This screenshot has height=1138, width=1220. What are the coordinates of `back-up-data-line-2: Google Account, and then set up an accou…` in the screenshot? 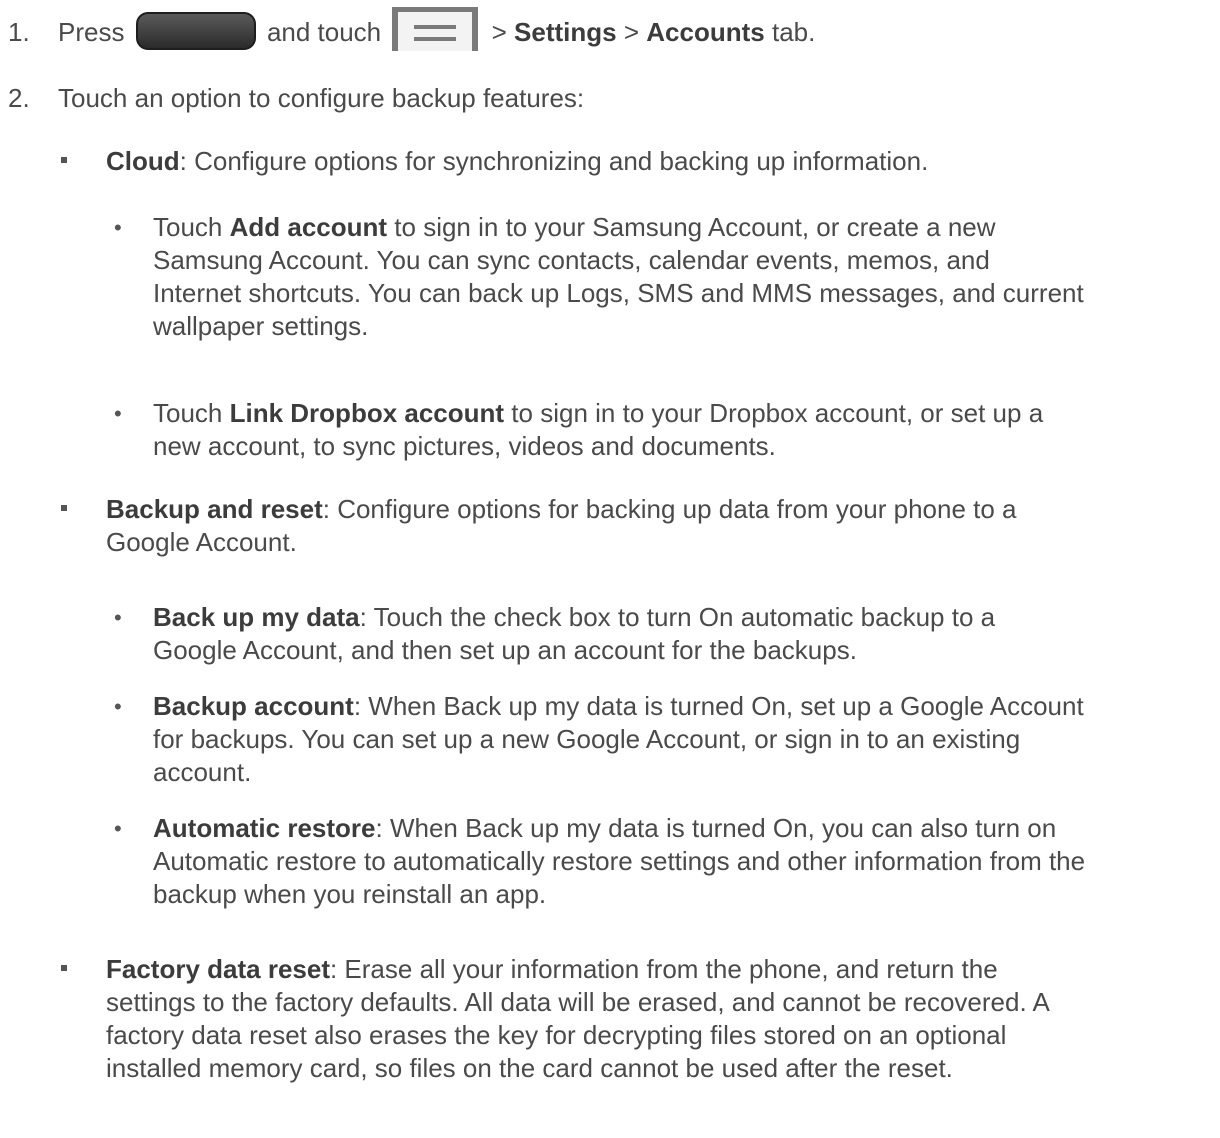 It's located at (505, 650).